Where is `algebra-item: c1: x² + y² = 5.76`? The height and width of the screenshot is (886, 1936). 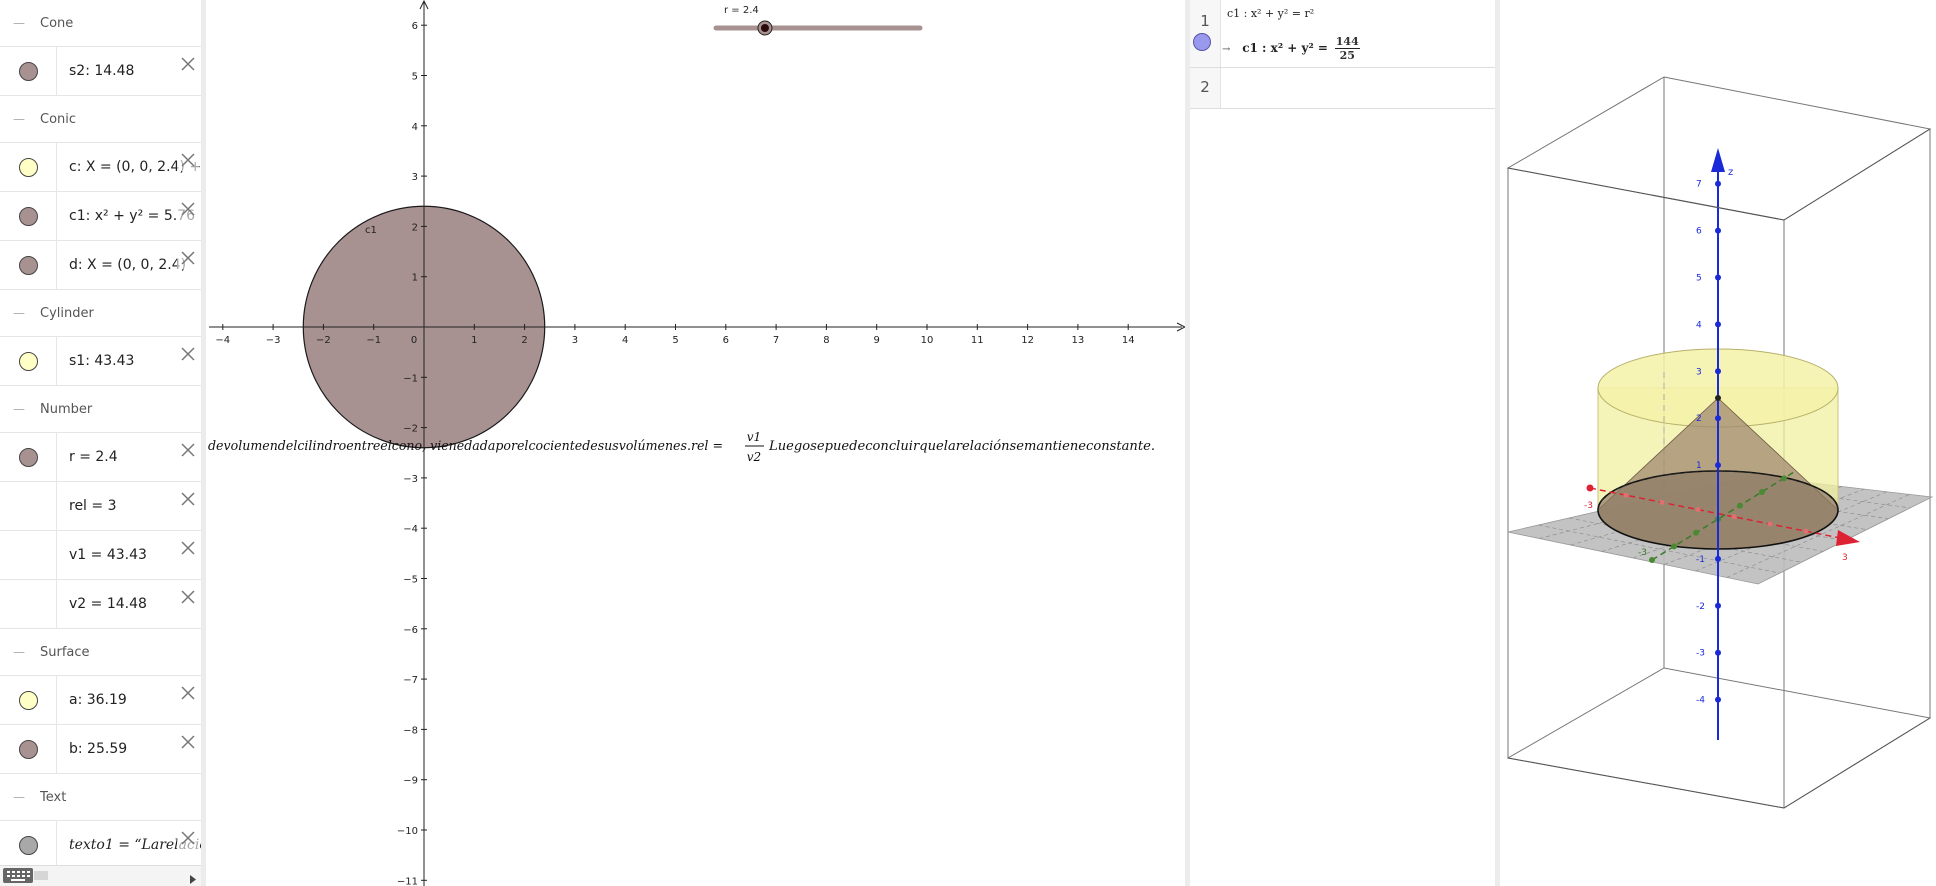 algebra-item: c1: x² + y² = 5.76 is located at coordinates (100, 216).